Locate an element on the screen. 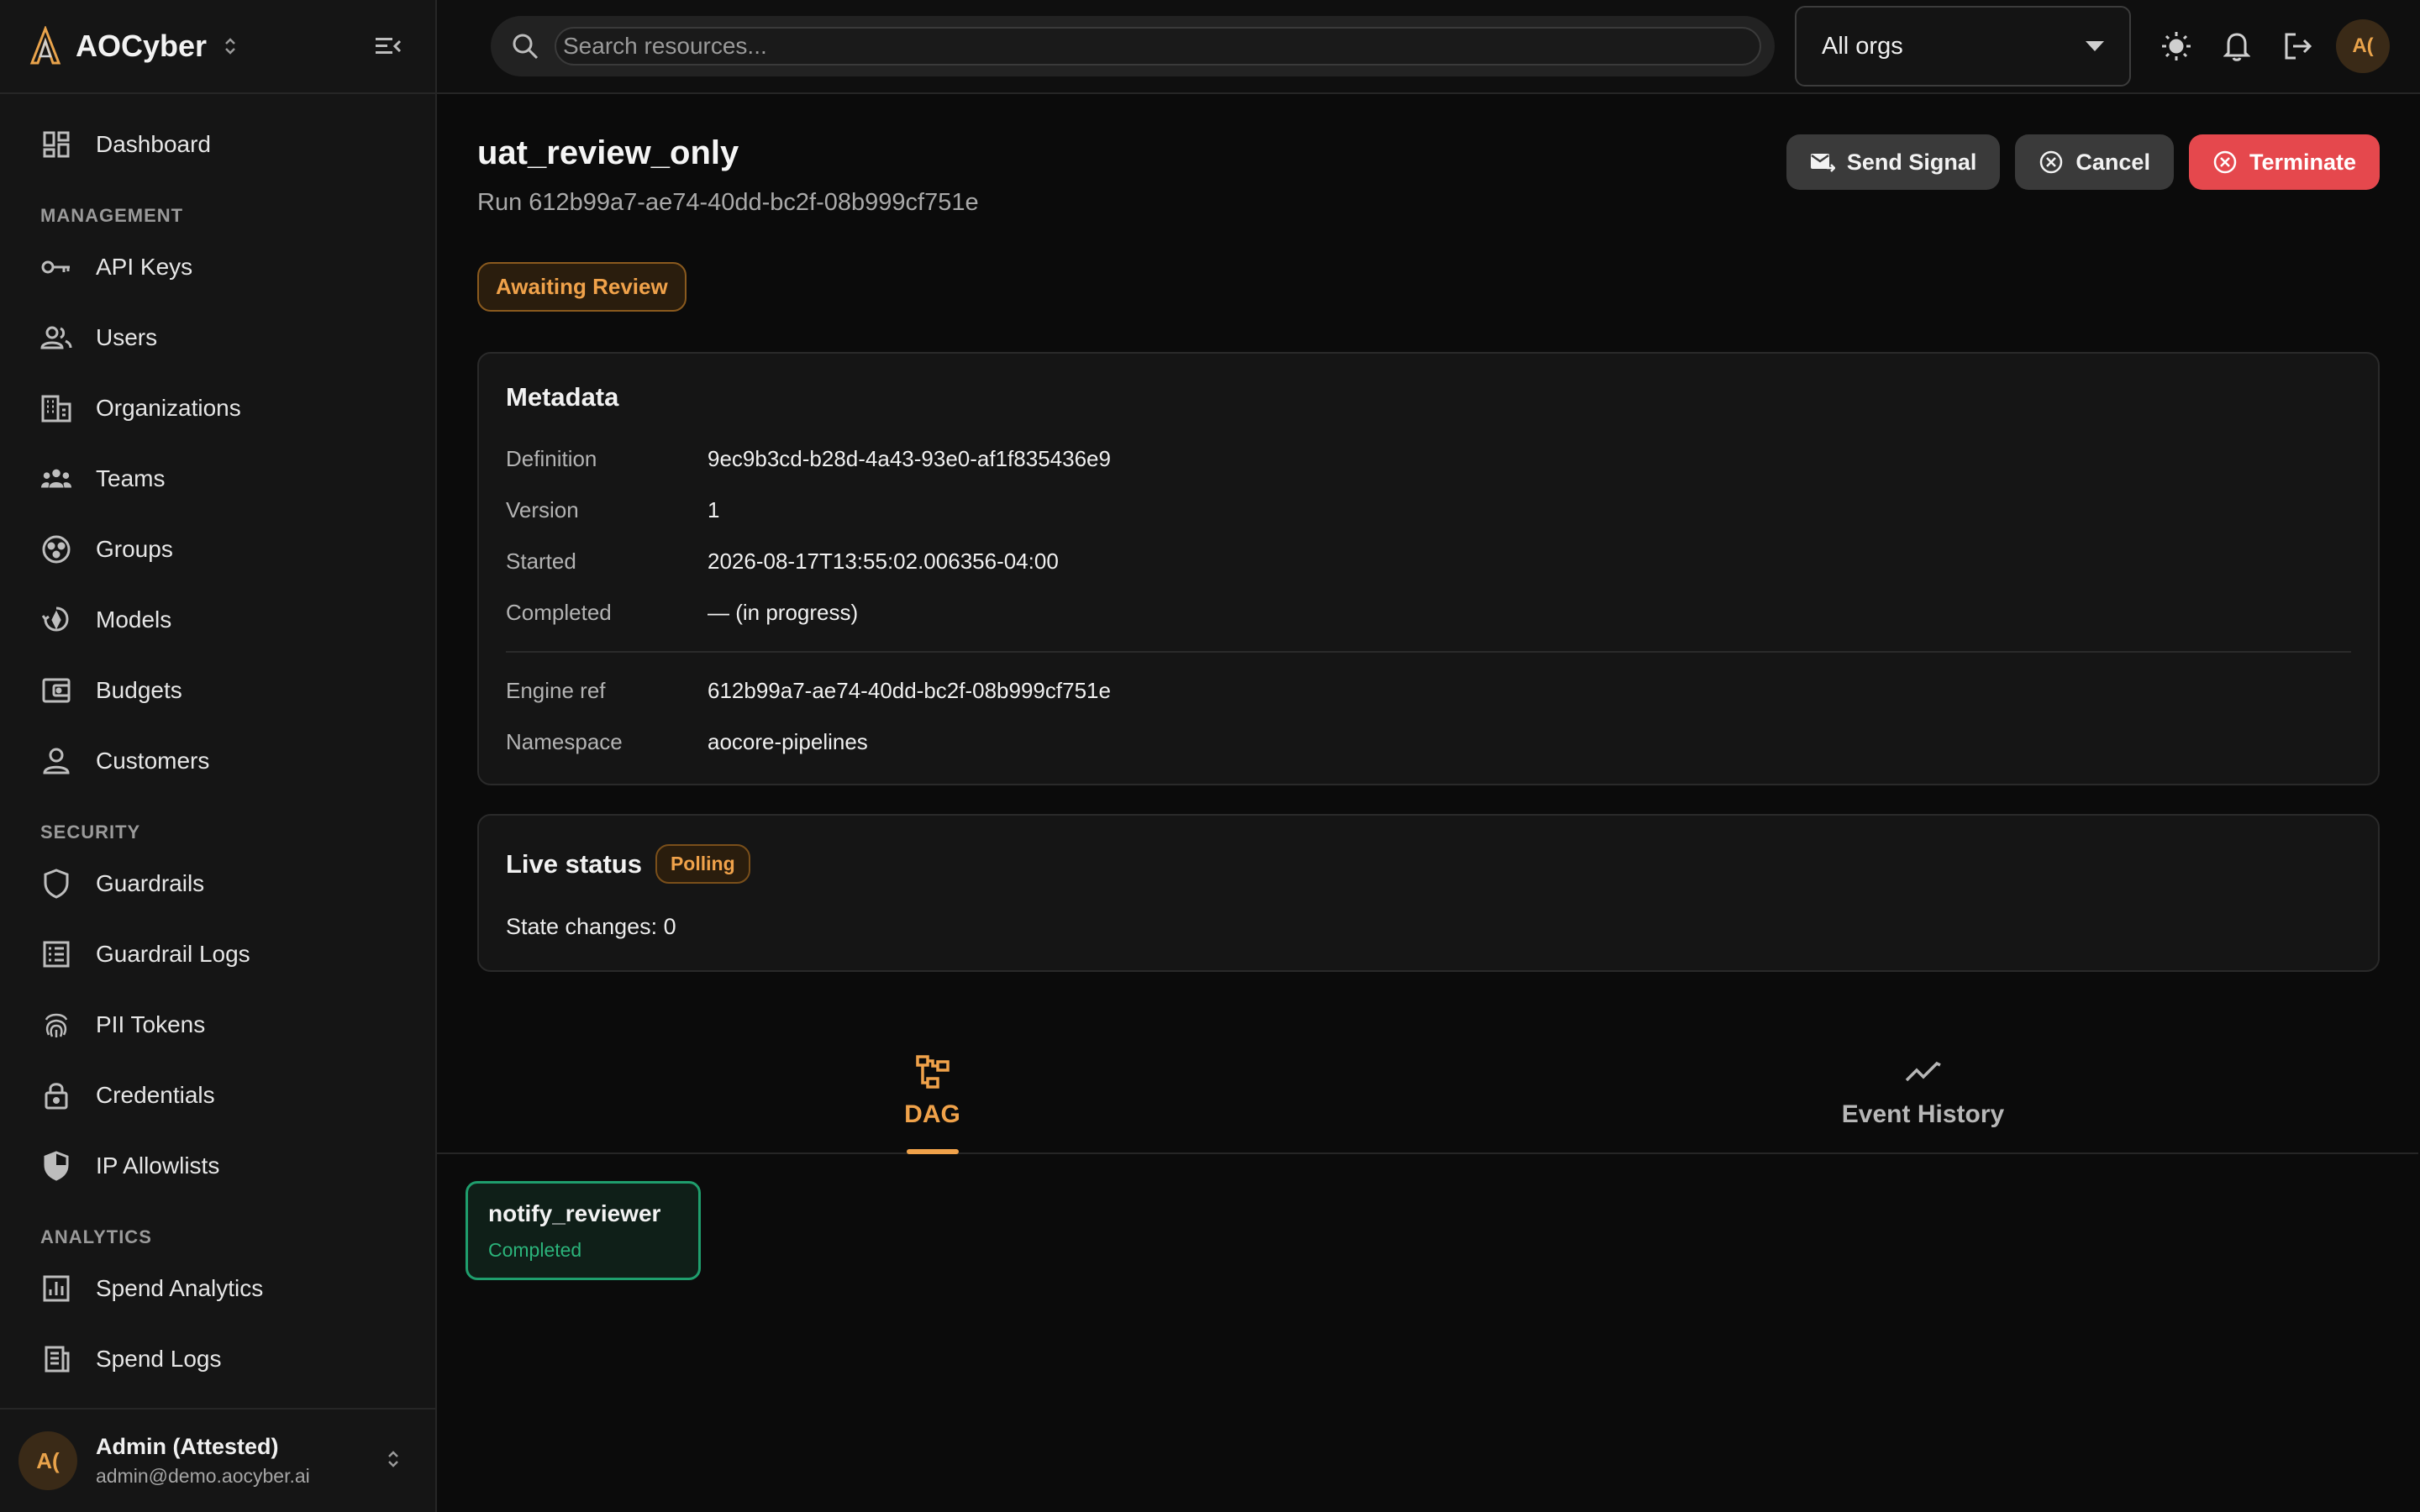 This screenshot has height=1512, width=2420. shield-half-icon is located at coordinates (56, 1166).